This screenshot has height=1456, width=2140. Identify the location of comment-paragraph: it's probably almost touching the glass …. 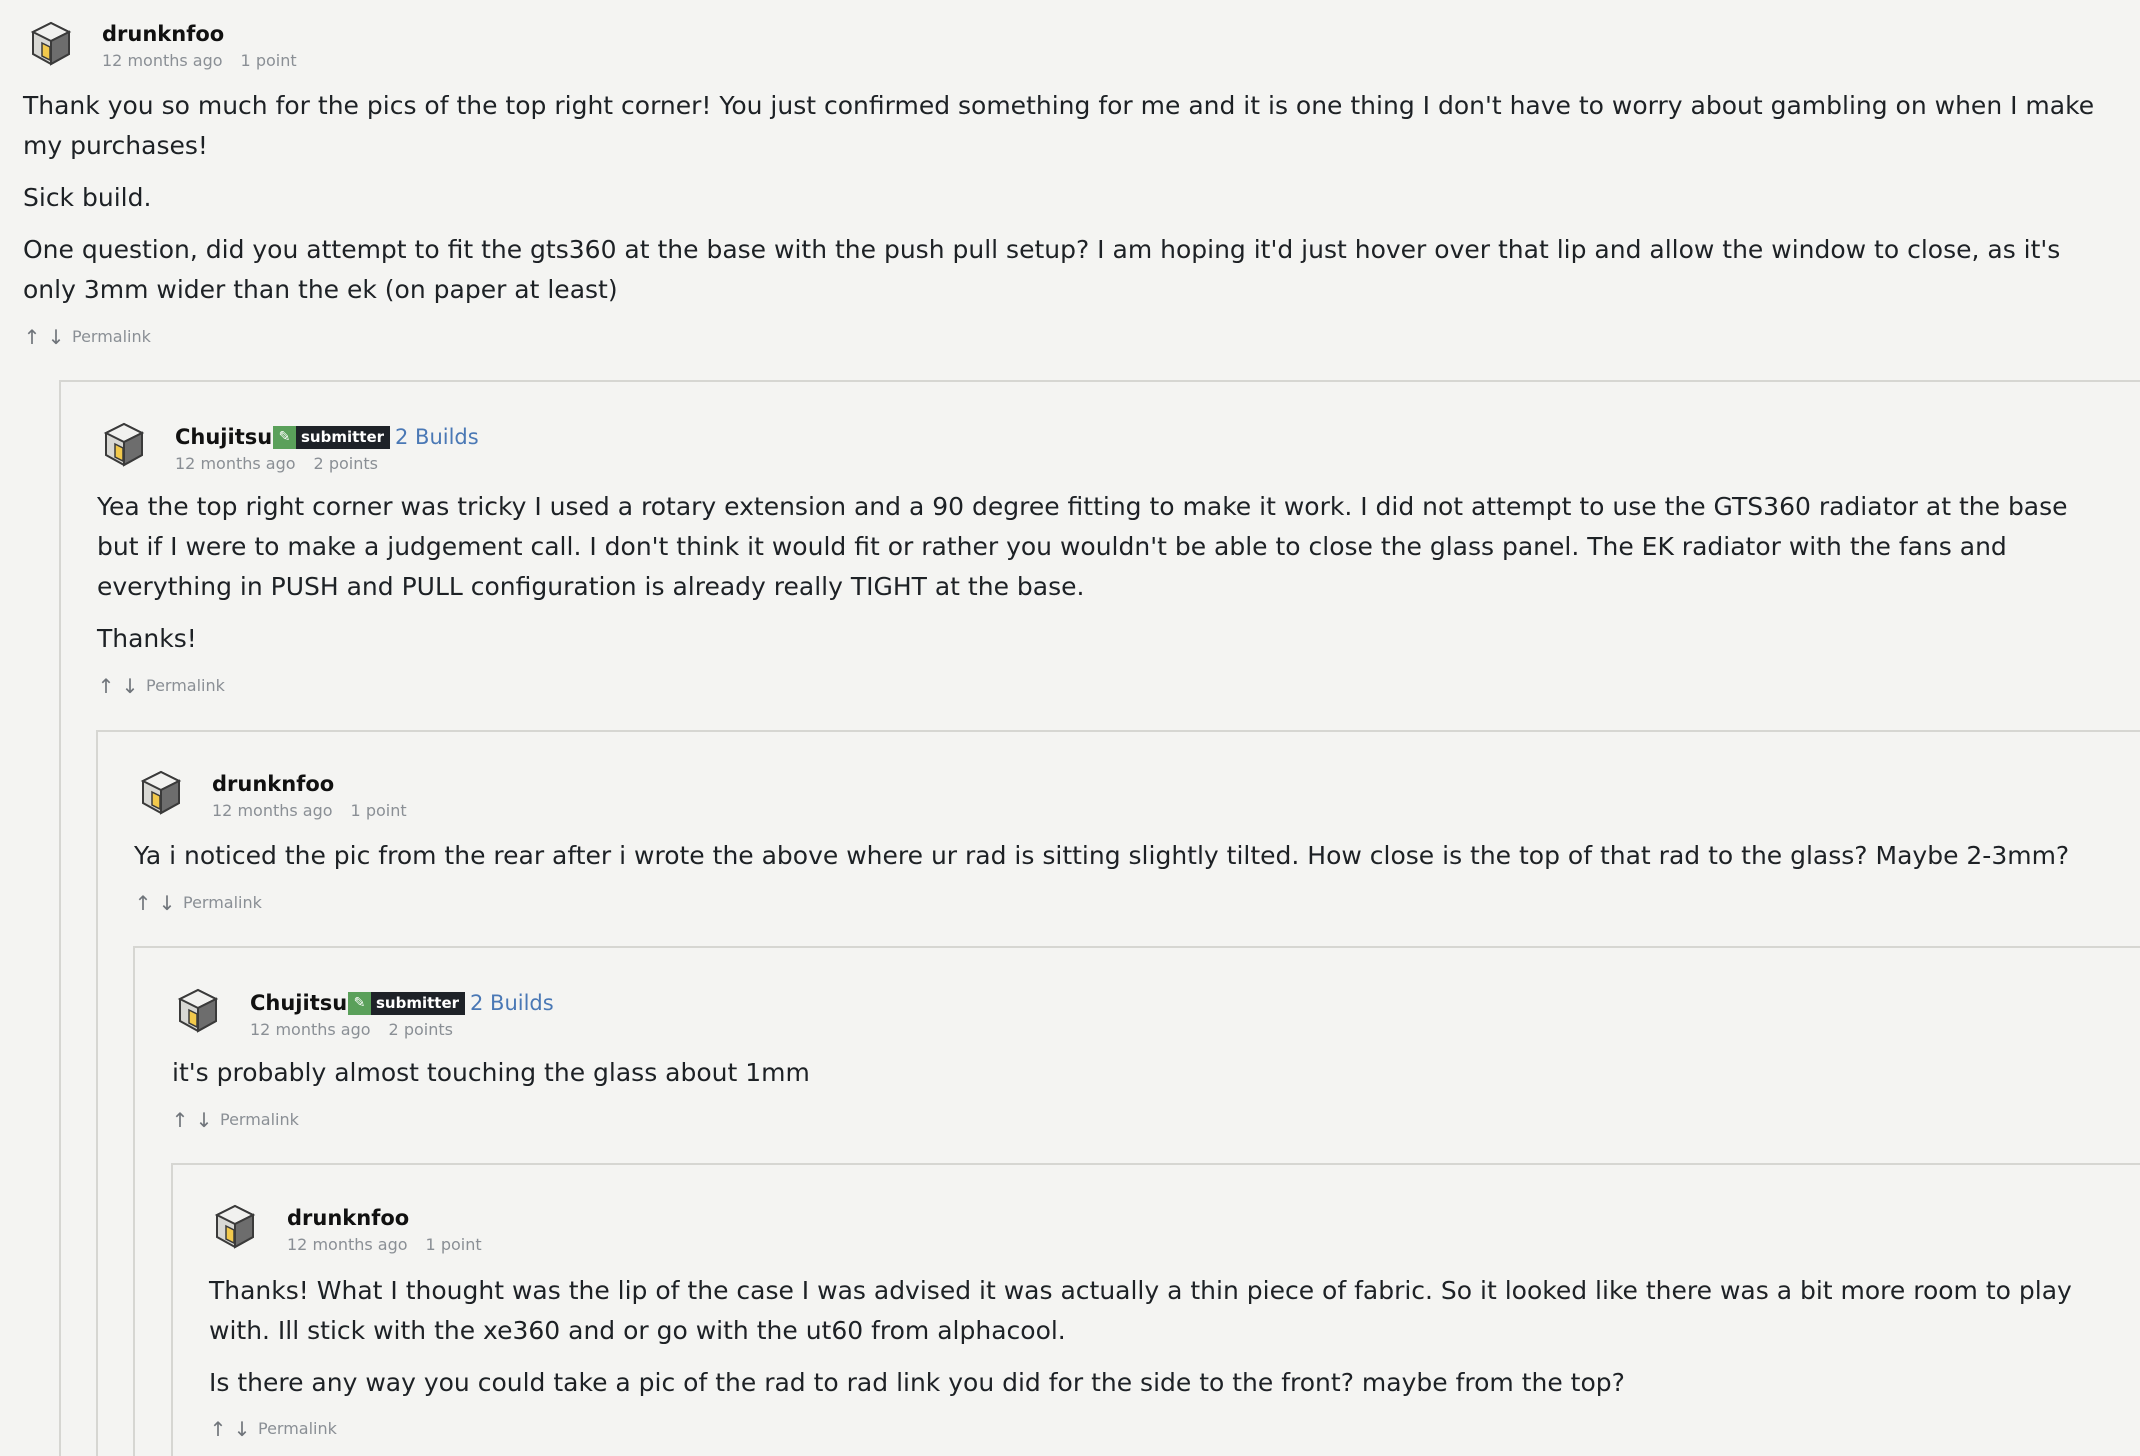
(491, 1072).